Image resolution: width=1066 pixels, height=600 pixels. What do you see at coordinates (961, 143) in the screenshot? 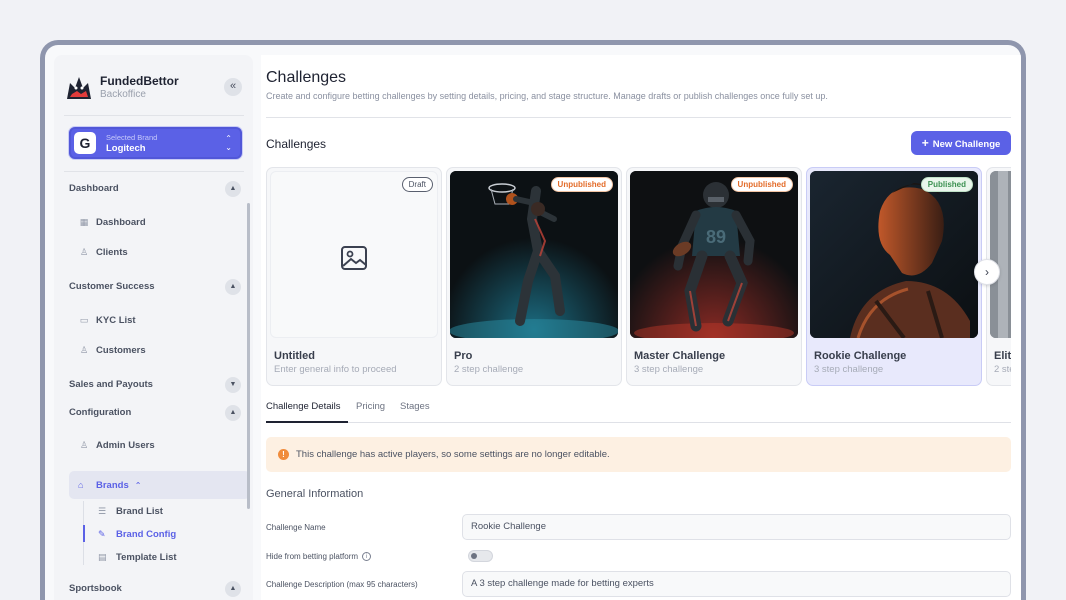
I see `new-challenge-button: + New Challenge` at bounding box center [961, 143].